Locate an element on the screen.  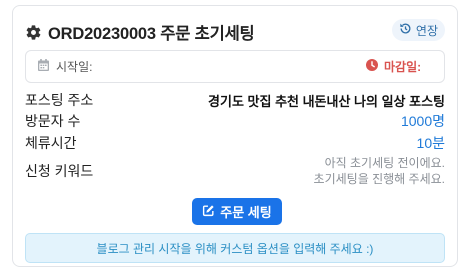
card-header: ORD20230003 주문 초기세팅 연장 is located at coordinates (235, 32).